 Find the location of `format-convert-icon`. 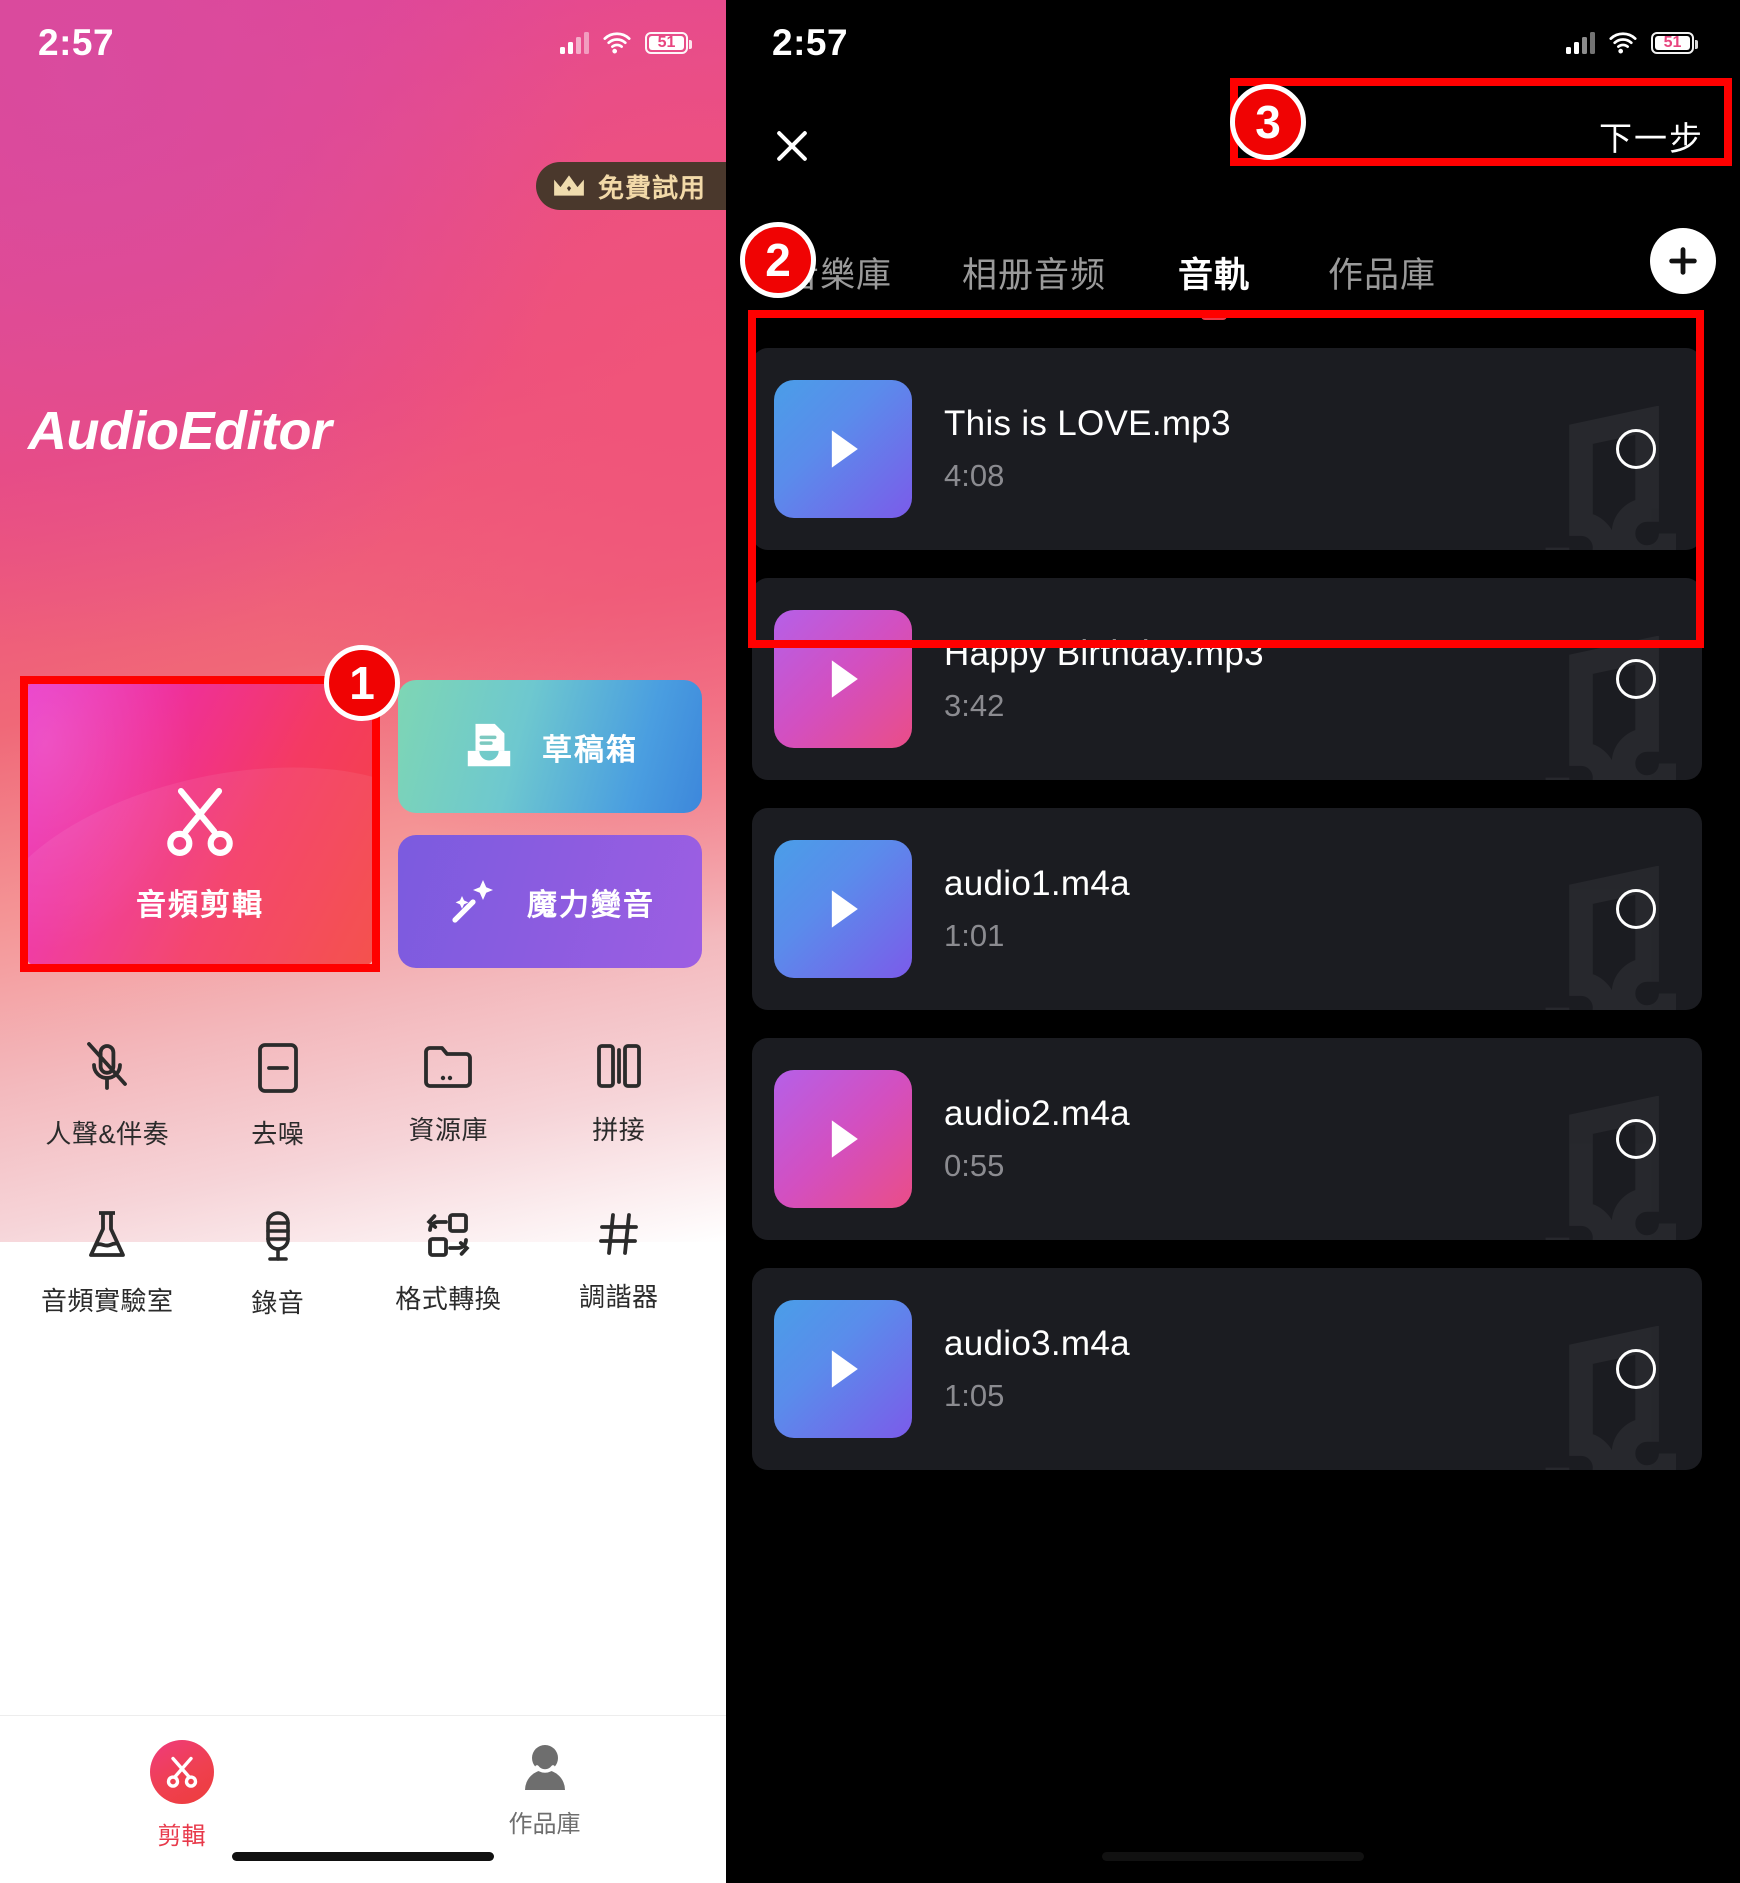

format-convert-icon is located at coordinates (448, 1235).